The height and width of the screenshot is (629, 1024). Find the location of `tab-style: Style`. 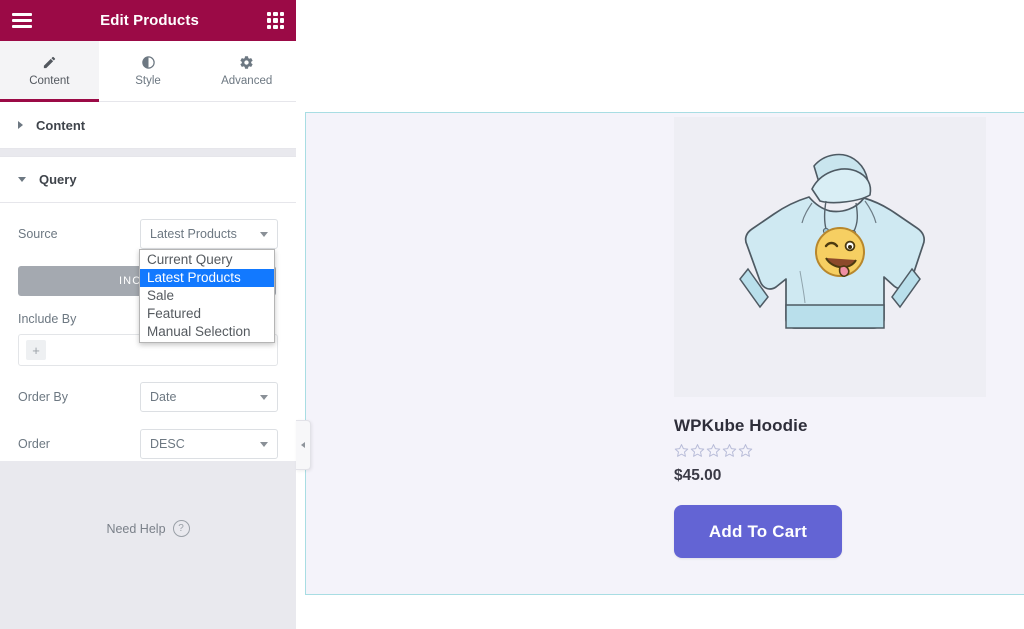

tab-style: Style is located at coordinates (148, 71).